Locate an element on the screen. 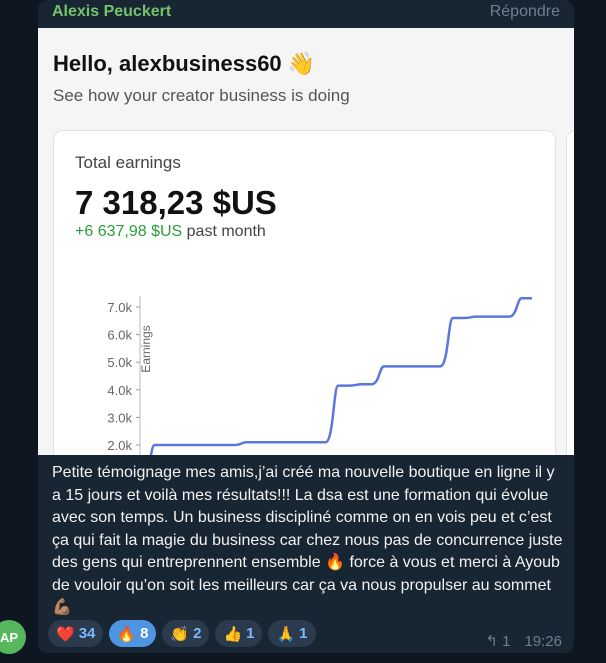 The image size is (606, 663). reaction-emoji-icon: 🔥 is located at coordinates (127, 634).